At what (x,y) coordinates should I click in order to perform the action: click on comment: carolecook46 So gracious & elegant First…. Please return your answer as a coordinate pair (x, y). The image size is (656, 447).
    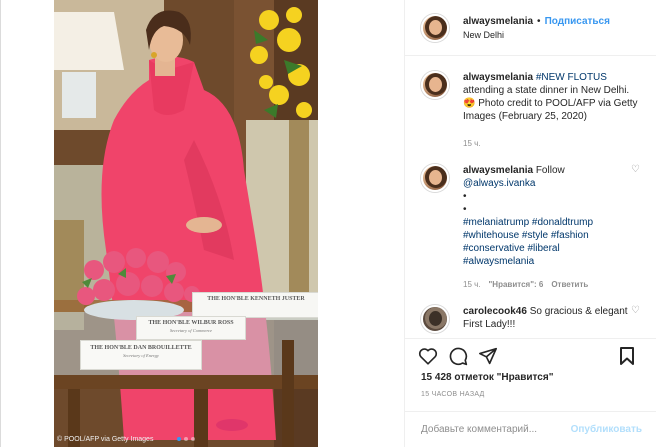
    Looking at the image, I should click on (530, 312).